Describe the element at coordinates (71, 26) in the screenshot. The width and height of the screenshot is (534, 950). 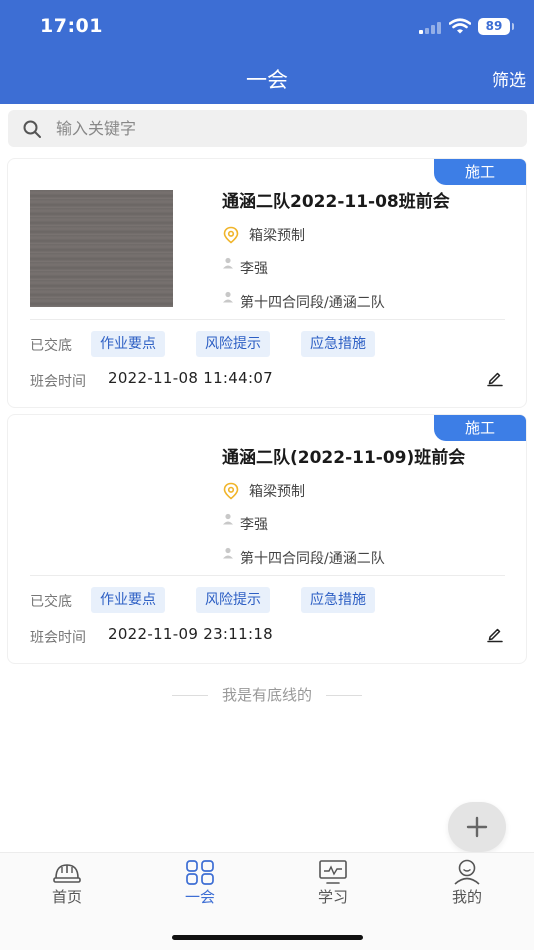
I see `status-time: 17:01` at that location.